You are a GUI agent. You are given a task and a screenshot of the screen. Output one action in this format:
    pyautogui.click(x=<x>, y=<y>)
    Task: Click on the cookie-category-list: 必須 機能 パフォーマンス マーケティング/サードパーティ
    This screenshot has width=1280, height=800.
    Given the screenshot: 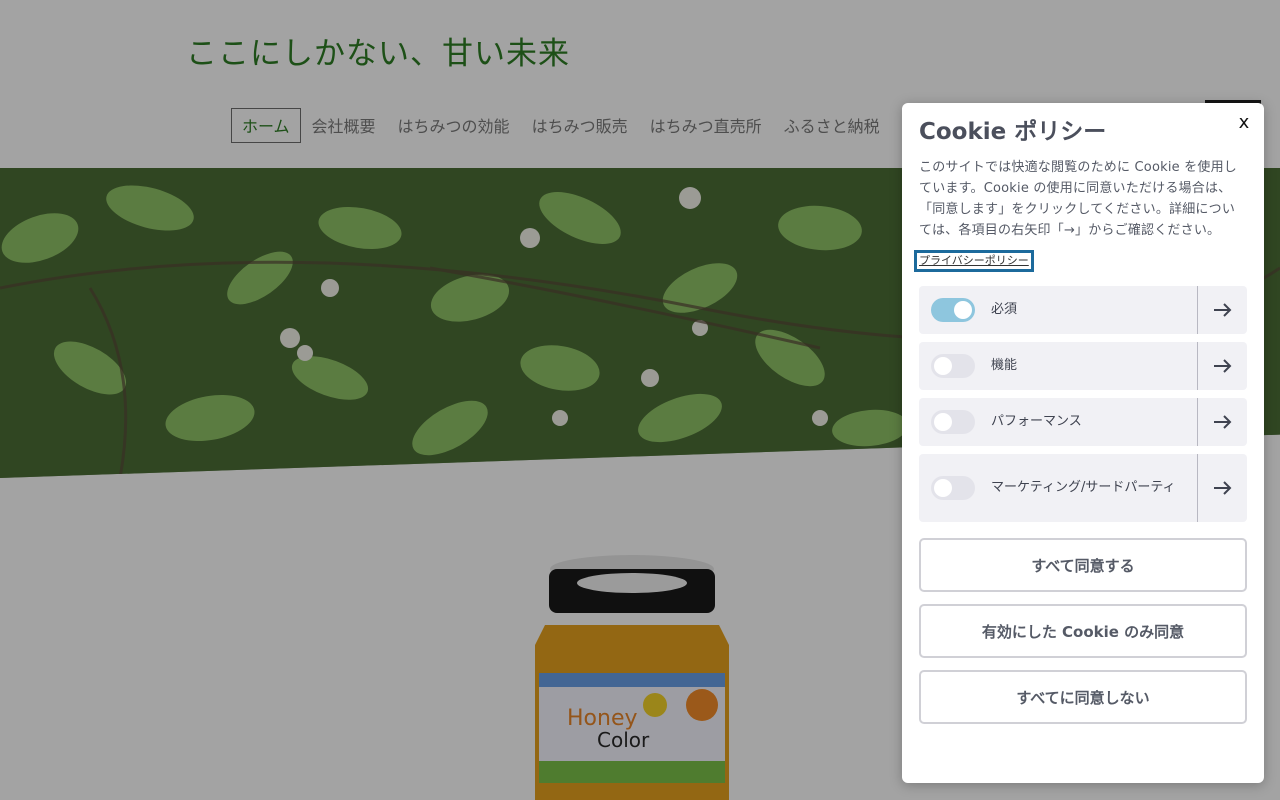 What is the action you would take?
    pyautogui.click(x=1083, y=404)
    